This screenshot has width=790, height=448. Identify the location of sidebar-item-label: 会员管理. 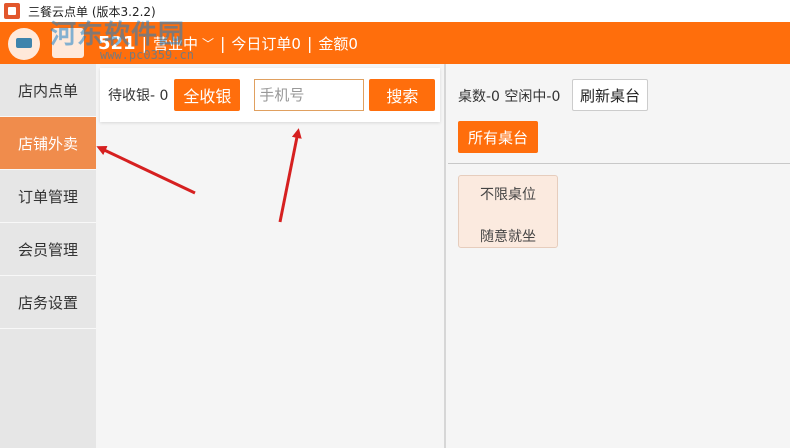
(47, 249).